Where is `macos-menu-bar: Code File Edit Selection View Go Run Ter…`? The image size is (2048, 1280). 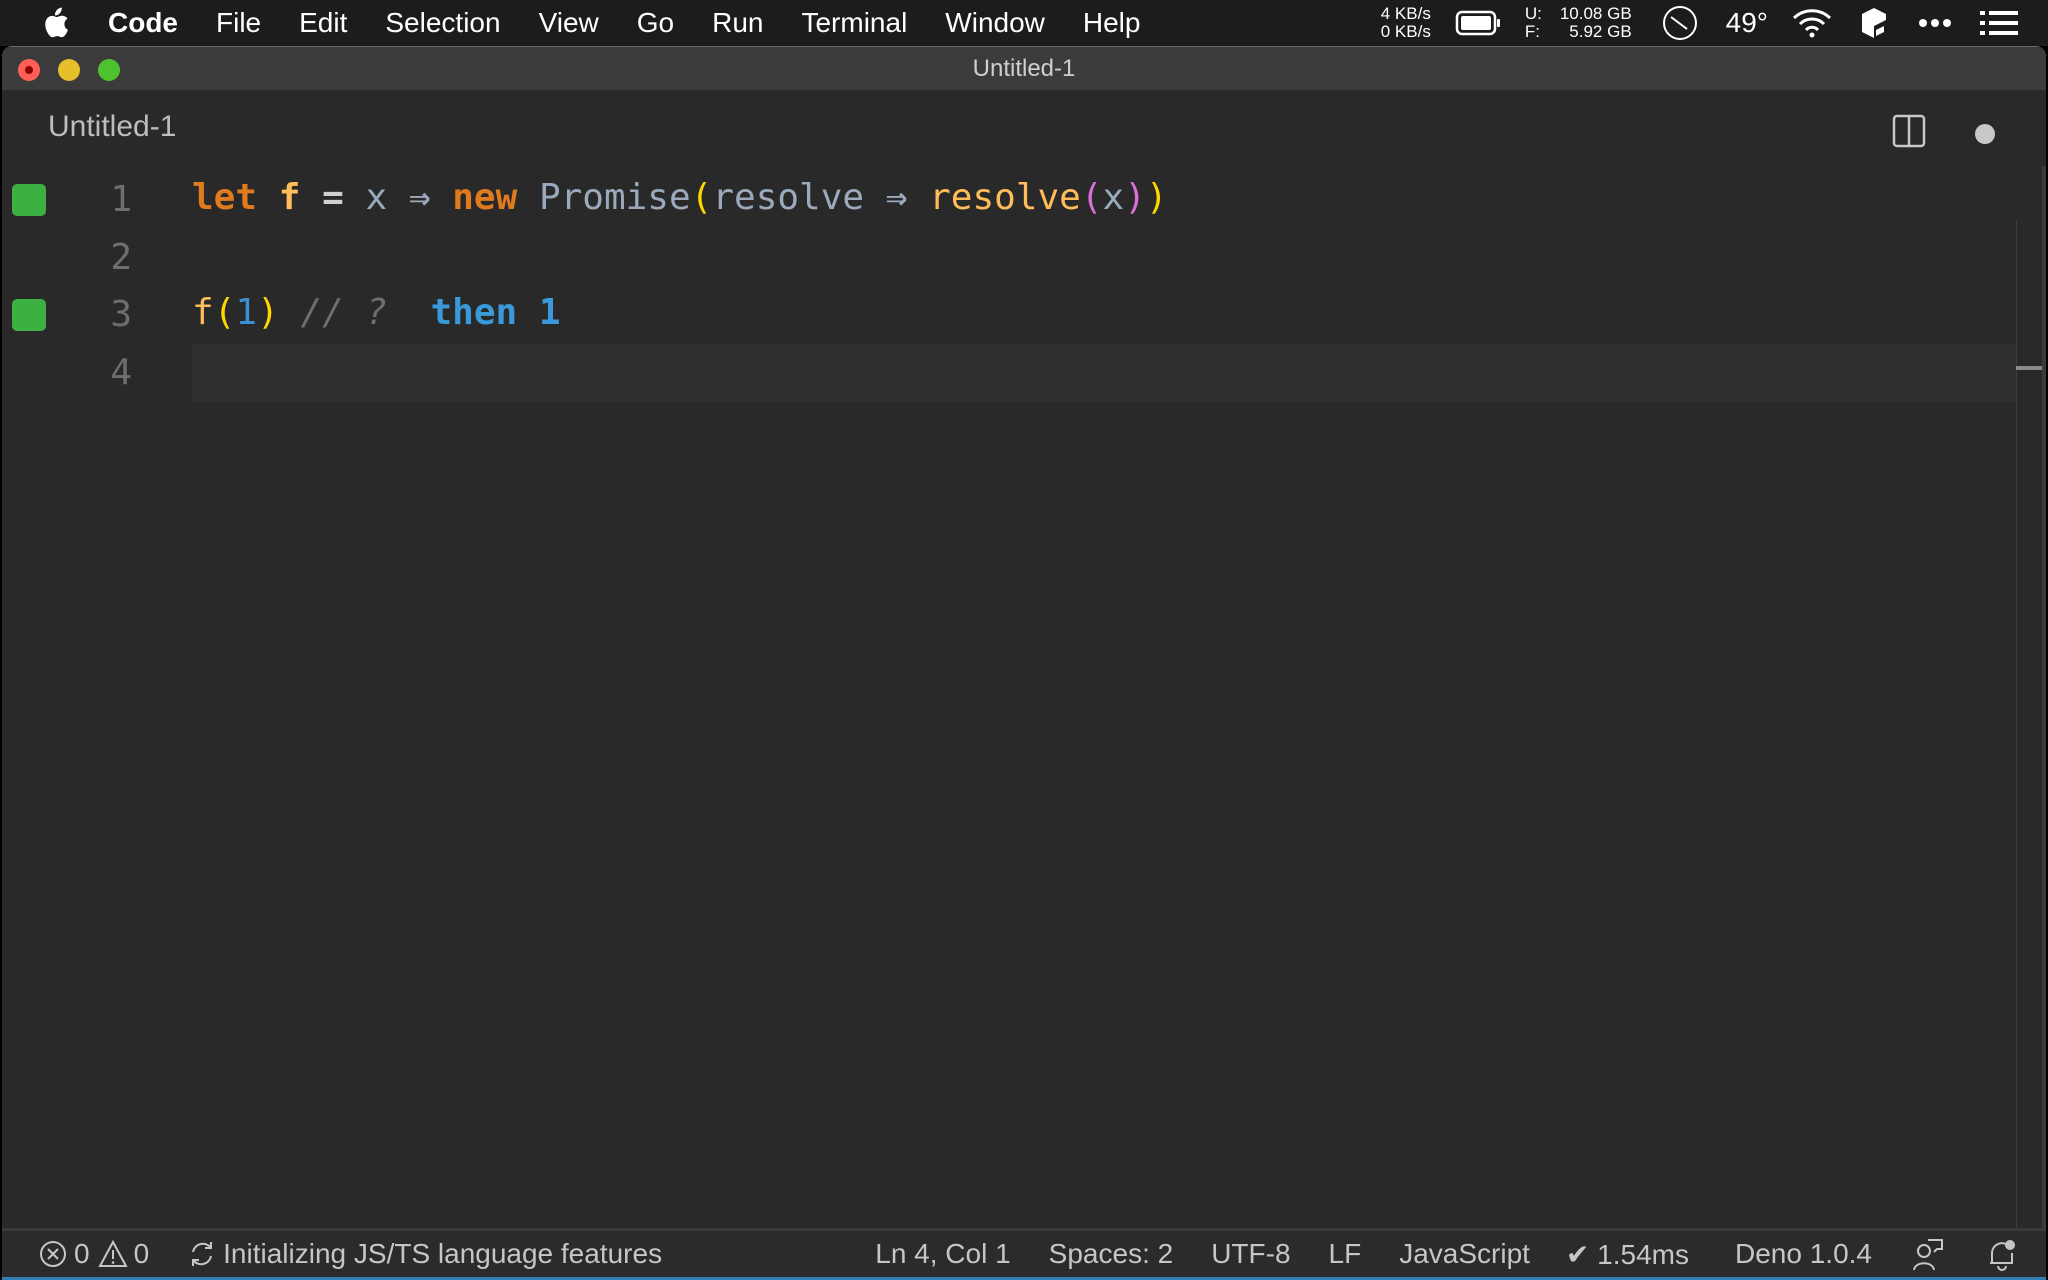
macos-menu-bar: Code File Edit Selection View Go Run Ter… is located at coordinates (1024, 23).